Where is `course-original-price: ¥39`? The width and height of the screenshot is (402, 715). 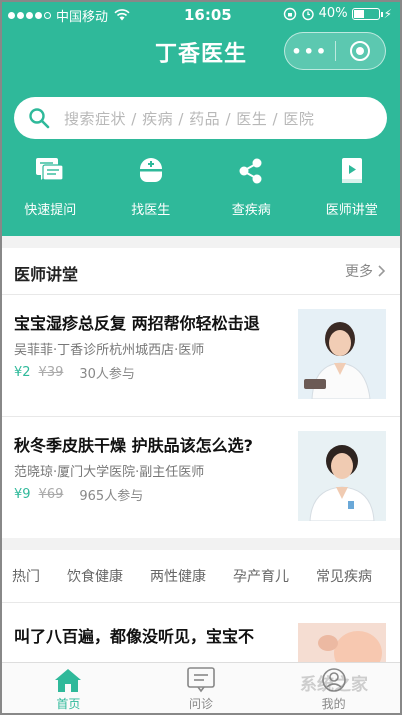 course-original-price: ¥39 is located at coordinates (51, 372).